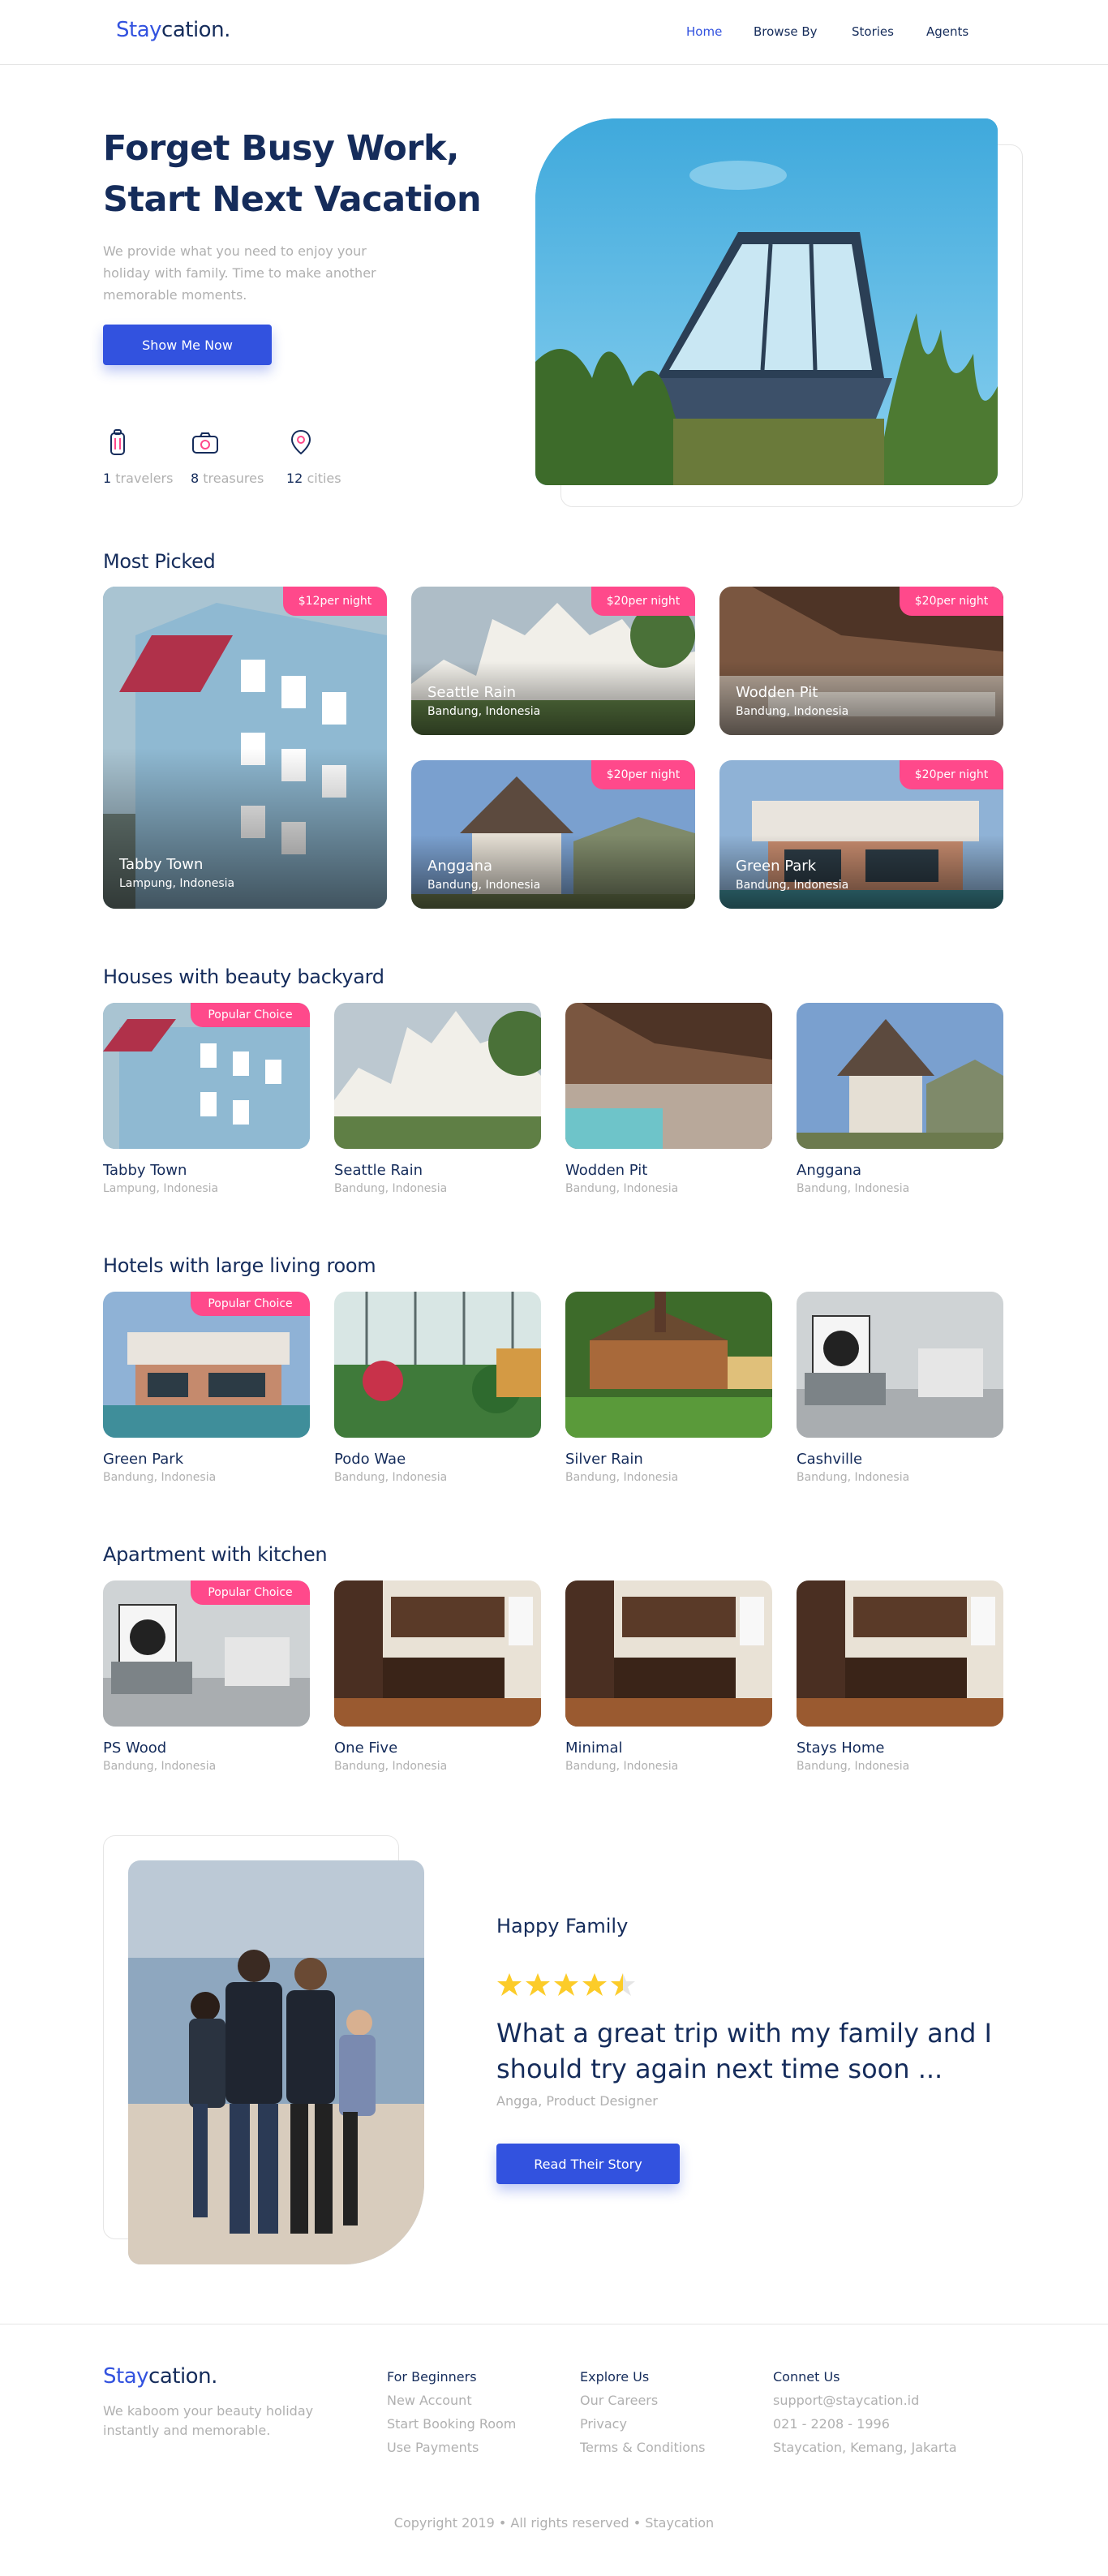 Image resolution: width=1108 pixels, height=2576 pixels. I want to click on item-name: Podo Wae, so click(370, 1459).